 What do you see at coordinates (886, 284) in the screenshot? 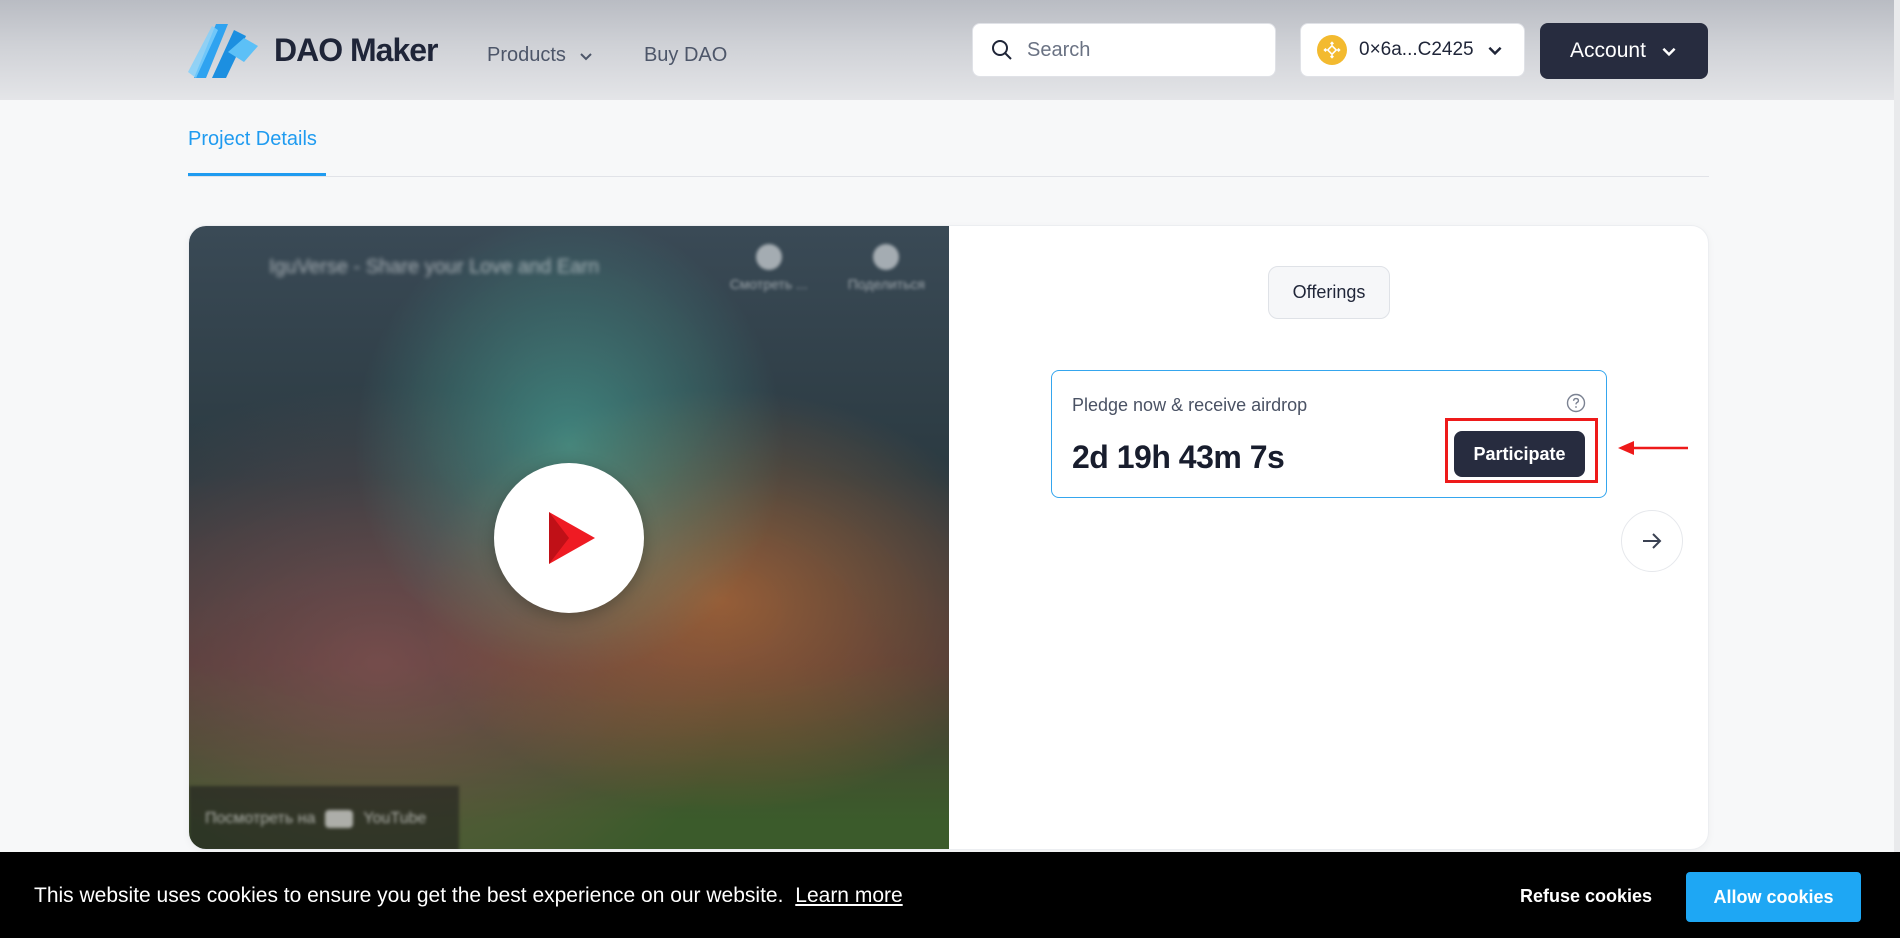
I see `share-label: Поделиться` at bounding box center [886, 284].